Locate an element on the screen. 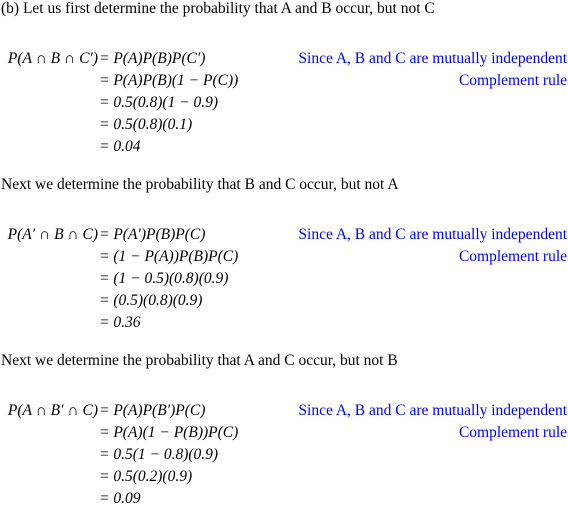 This screenshot has height=515, width=568. equation-line: = (1 − 0.5)(0.8)(0.9) is located at coordinates (284, 281).